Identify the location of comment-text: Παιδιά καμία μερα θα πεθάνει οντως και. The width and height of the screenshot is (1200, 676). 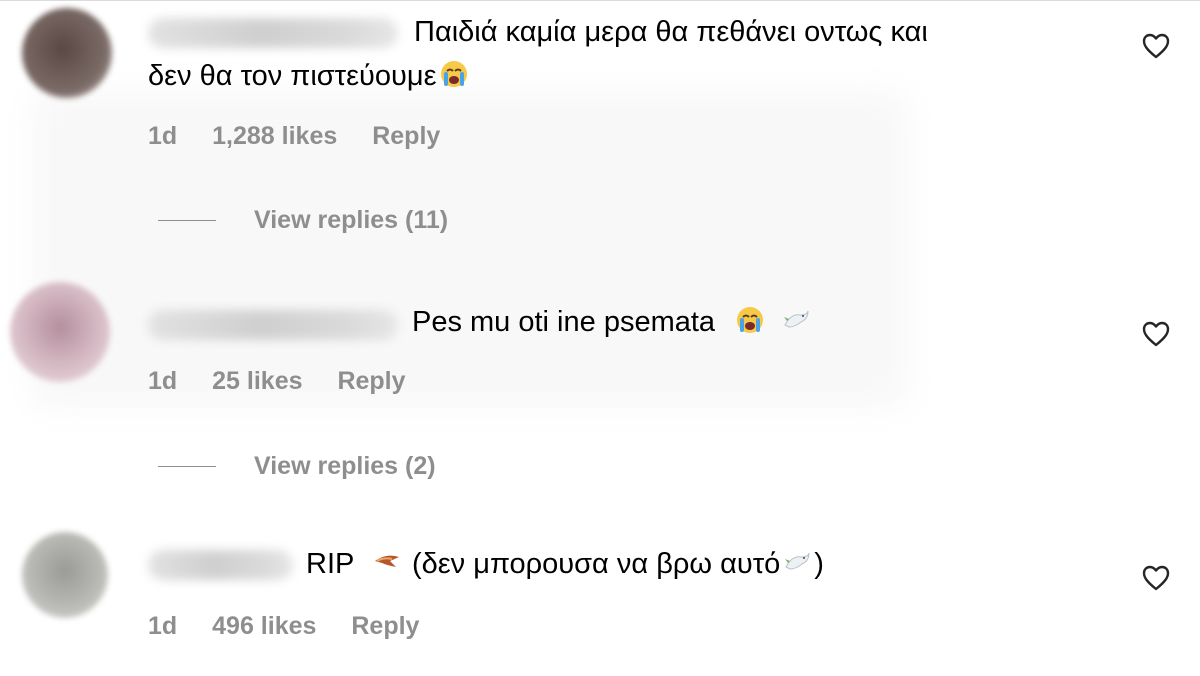
(671, 32).